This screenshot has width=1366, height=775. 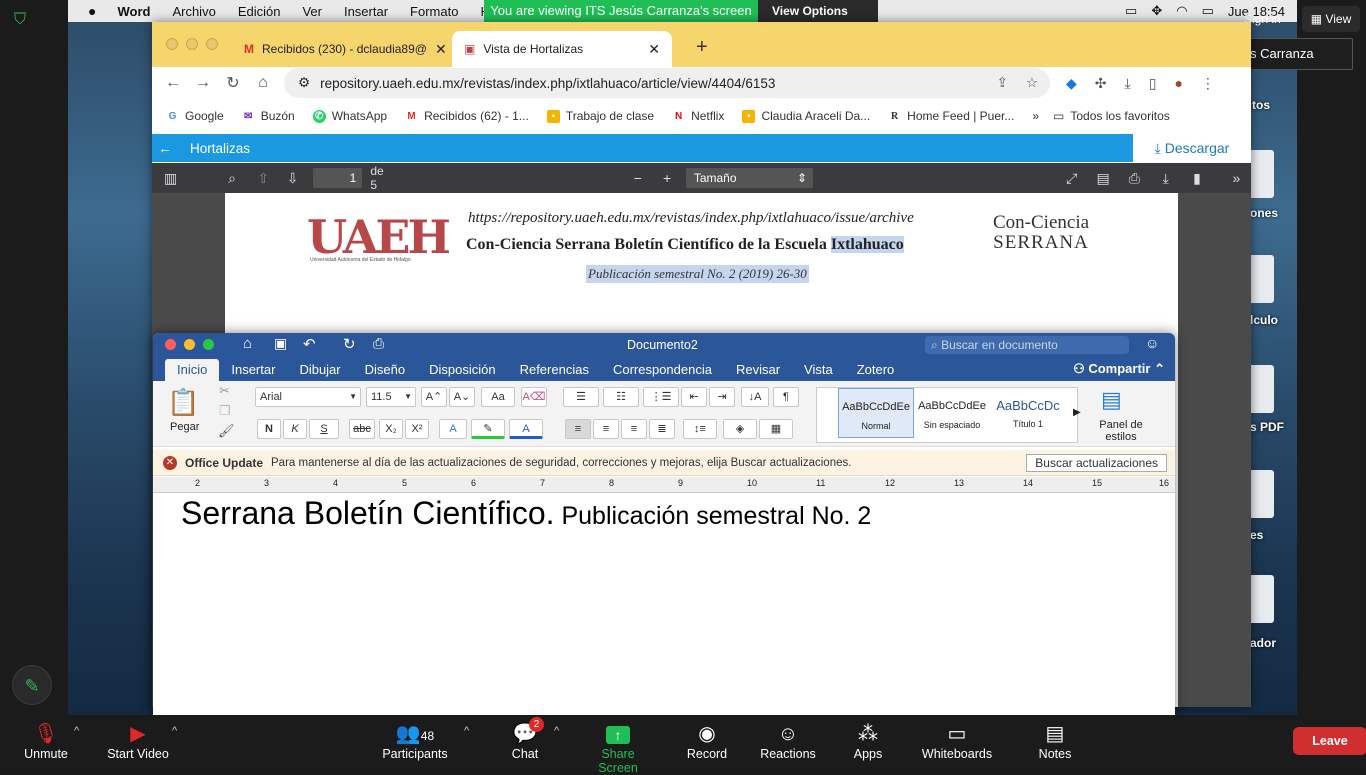 I want to click on tab-zotero: Zotero, so click(x=876, y=371).